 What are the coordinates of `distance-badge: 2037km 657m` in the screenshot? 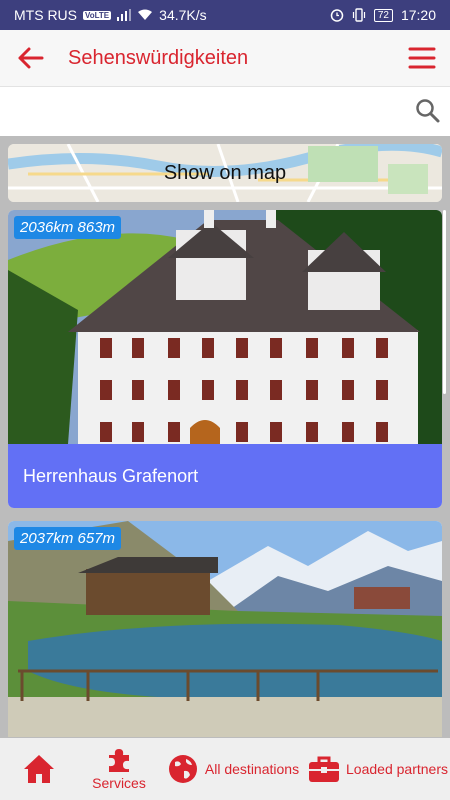 It's located at (68, 538).